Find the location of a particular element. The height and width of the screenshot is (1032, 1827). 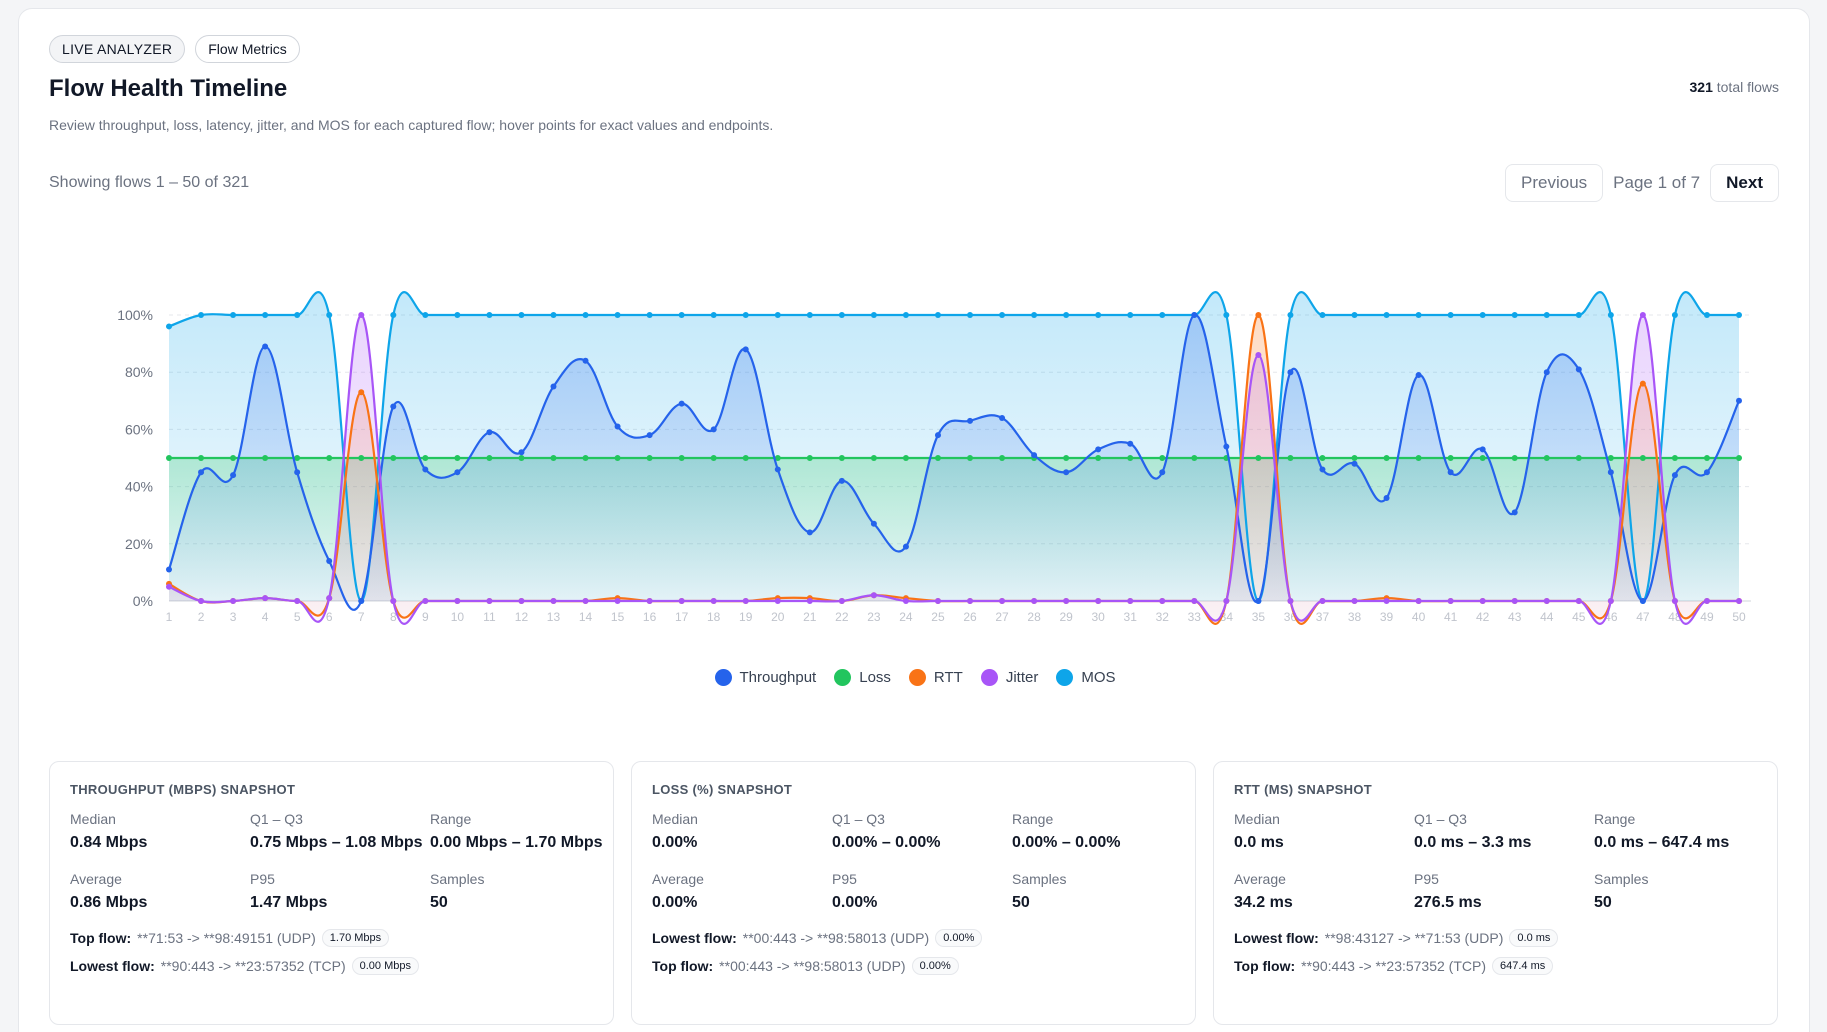

legend-item-throughput: Throughput is located at coordinates (765, 677).